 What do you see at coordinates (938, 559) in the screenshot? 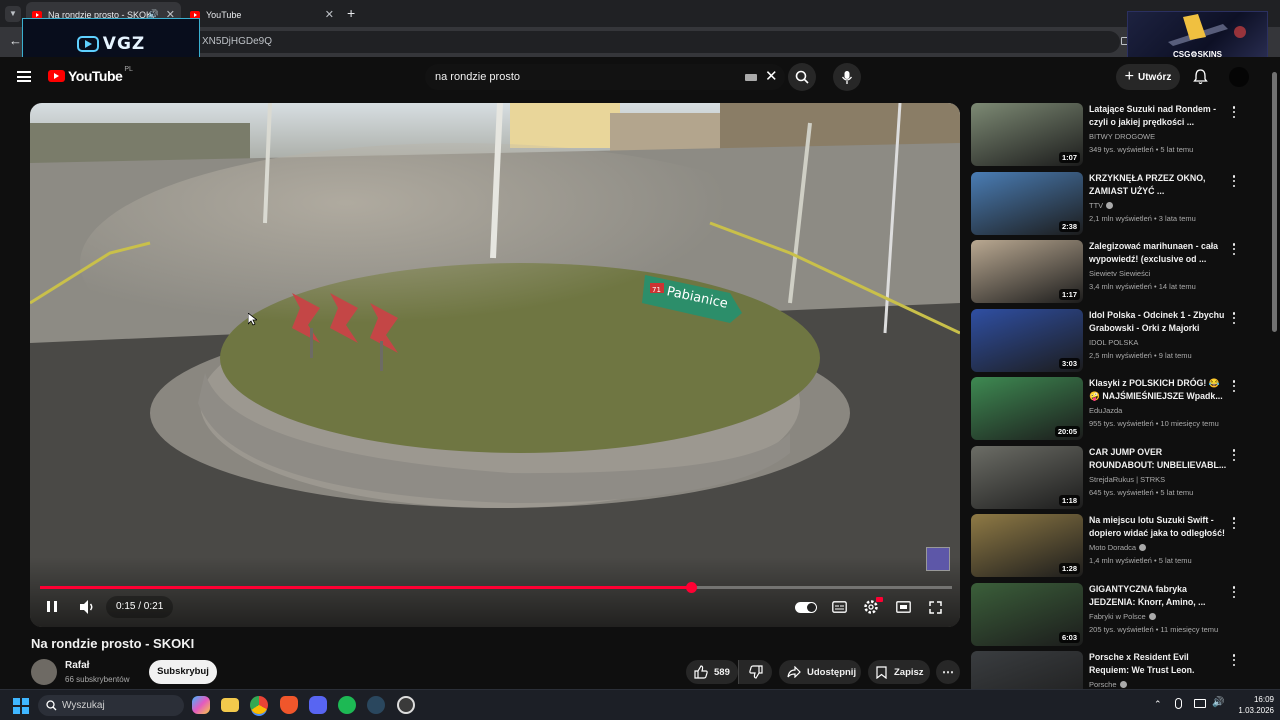
I see `channel-watermark` at bounding box center [938, 559].